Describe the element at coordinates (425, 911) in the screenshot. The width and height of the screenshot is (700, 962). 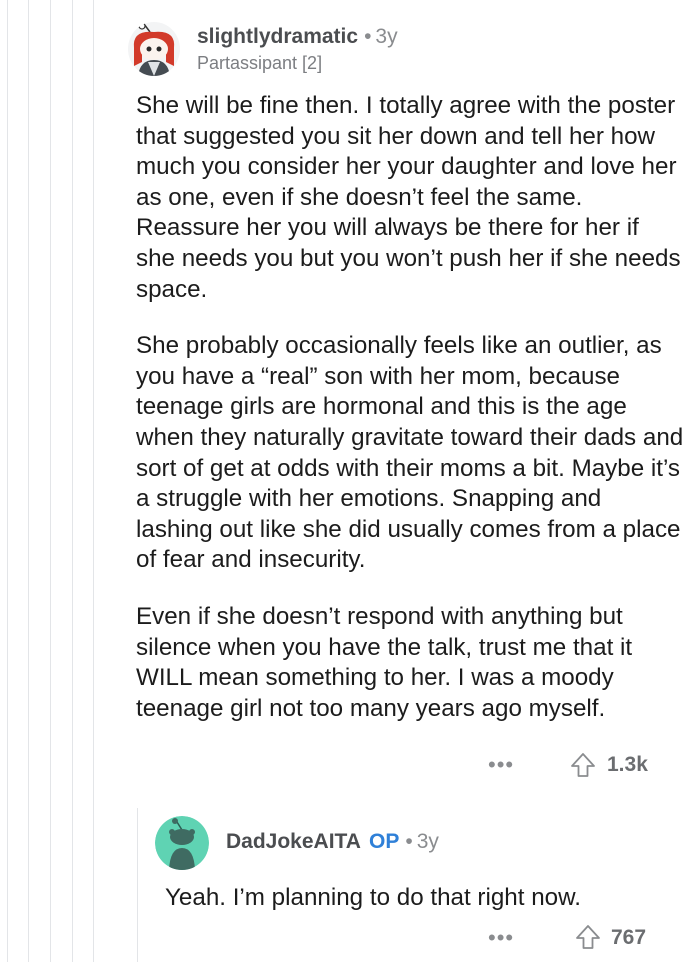
I see `comment-body: Yeah. I’m planning to do that right now.` at that location.